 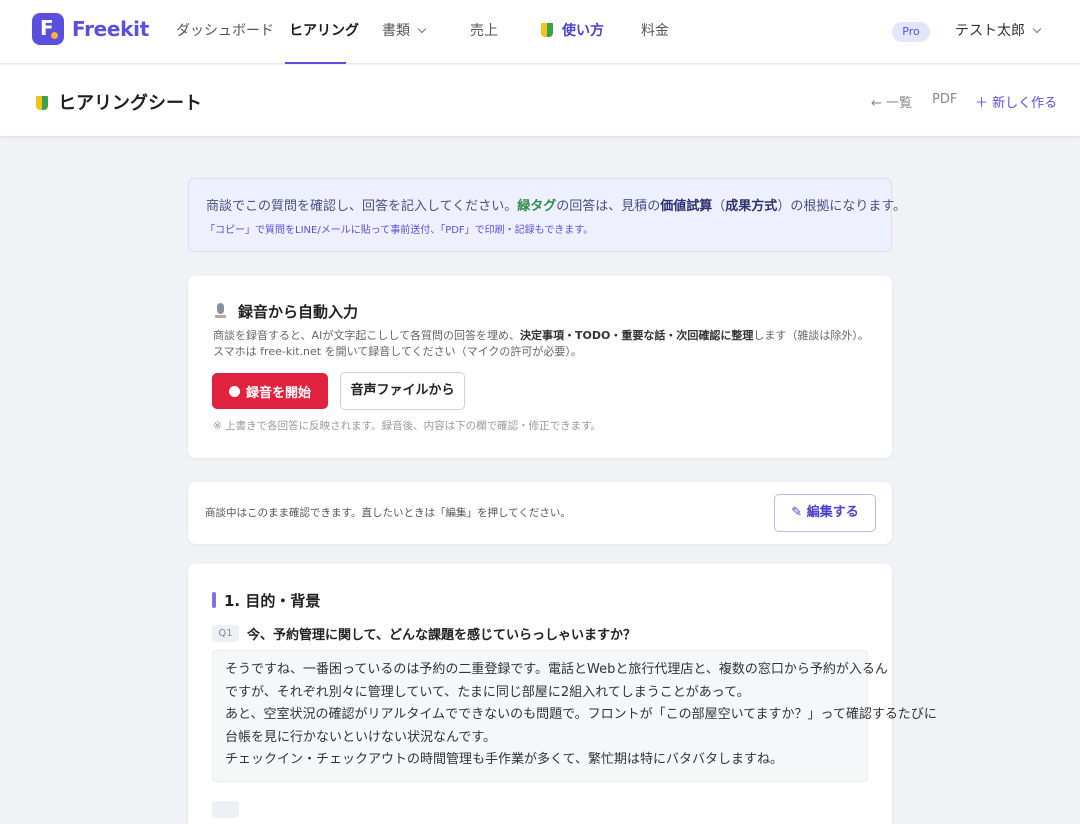 I want to click on page-title: ヒアリングシート, so click(x=119, y=102).